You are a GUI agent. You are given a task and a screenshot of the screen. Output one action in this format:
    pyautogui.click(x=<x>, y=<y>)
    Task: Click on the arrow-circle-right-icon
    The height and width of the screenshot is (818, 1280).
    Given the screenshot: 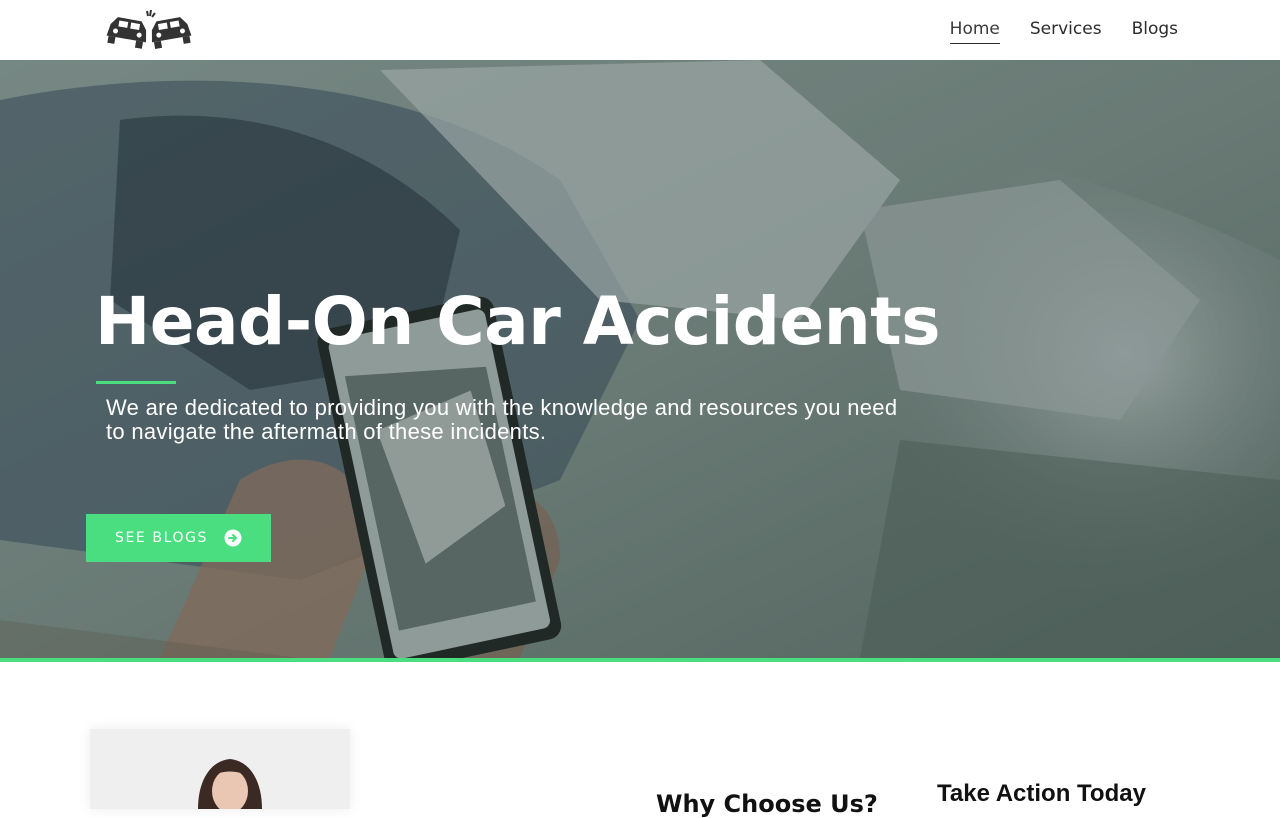 What is the action you would take?
    pyautogui.click(x=233, y=538)
    